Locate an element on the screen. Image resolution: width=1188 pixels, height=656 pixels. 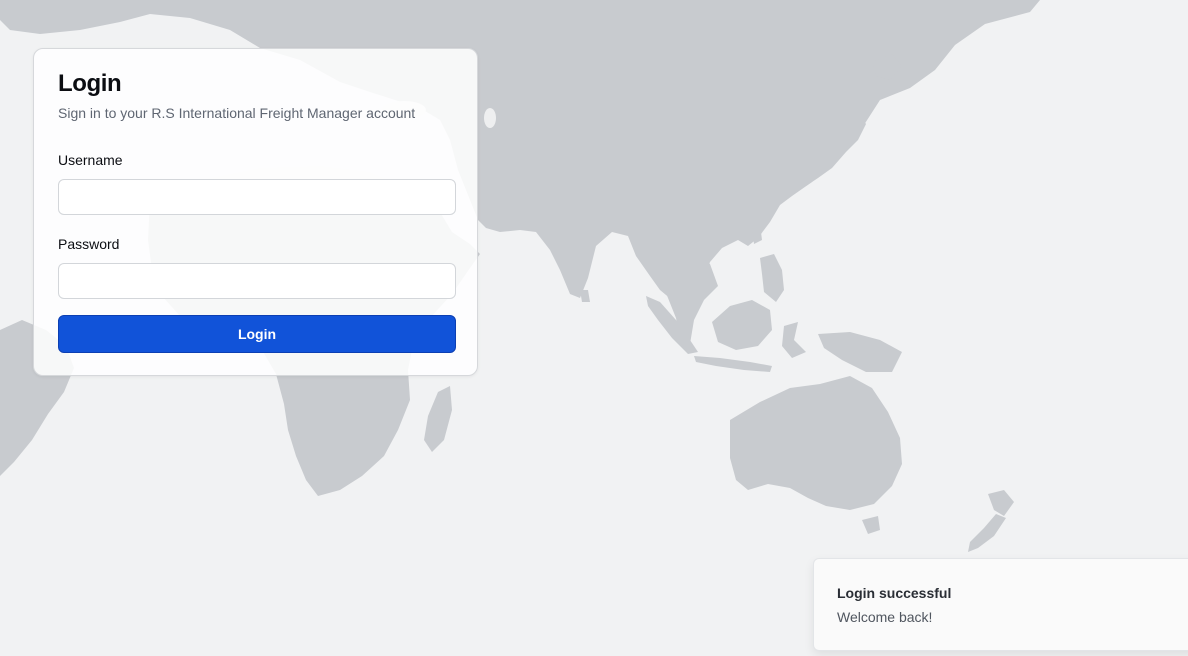
landmass-madagascar is located at coordinates (438, 419).